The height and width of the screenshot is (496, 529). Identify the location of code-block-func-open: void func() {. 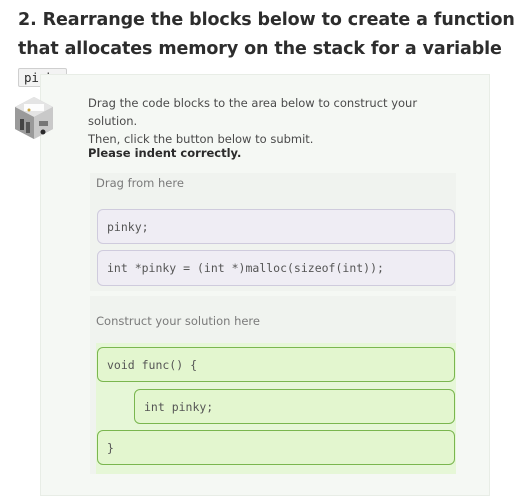
(276, 364).